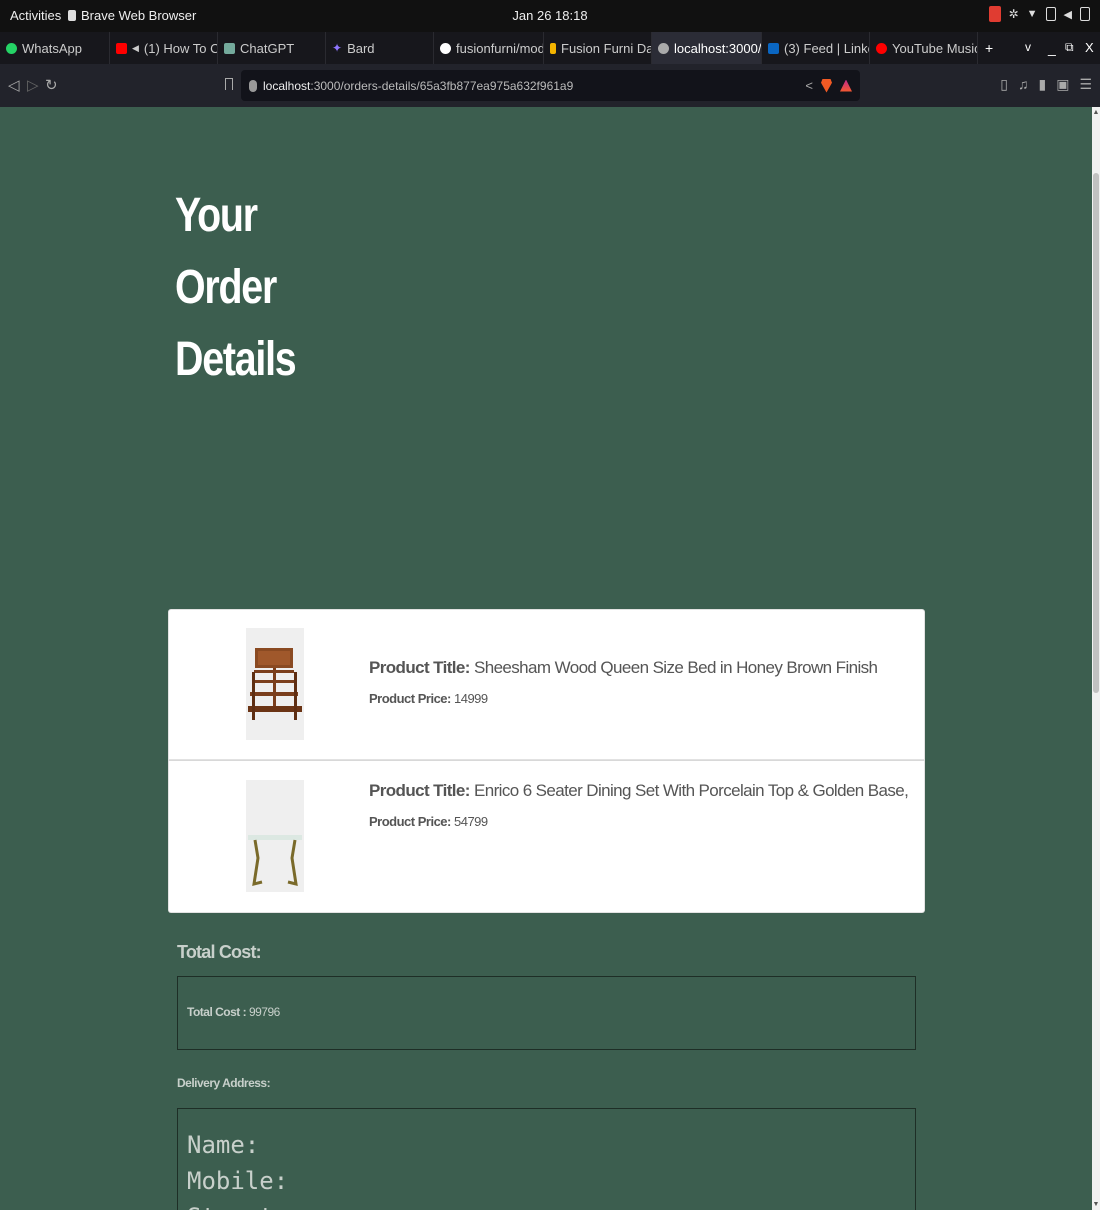 The height and width of the screenshot is (1210, 1100). What do you see at coordinates (1096, 433) in the screenshot?
I see `scroll-thumb` at bounding box center [1096, 433].